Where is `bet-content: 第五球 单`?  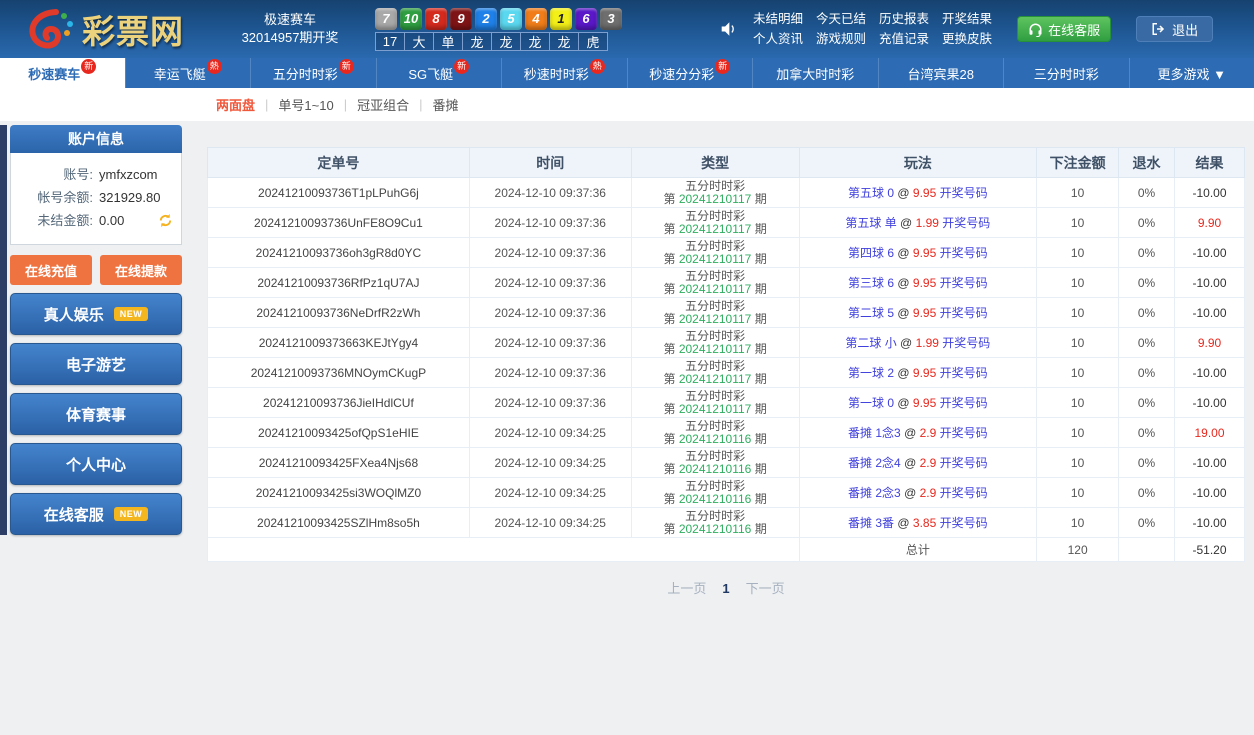 bet-content: 第五球 单 is located at coordinates (873, 223).